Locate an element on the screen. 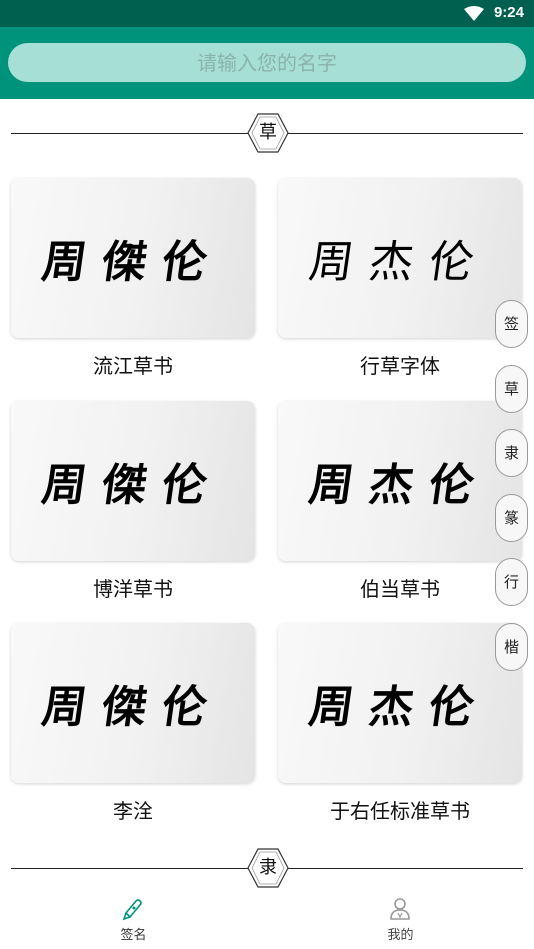 The image size is (534, 949). name-search-input is located at coordinates (267, 62).